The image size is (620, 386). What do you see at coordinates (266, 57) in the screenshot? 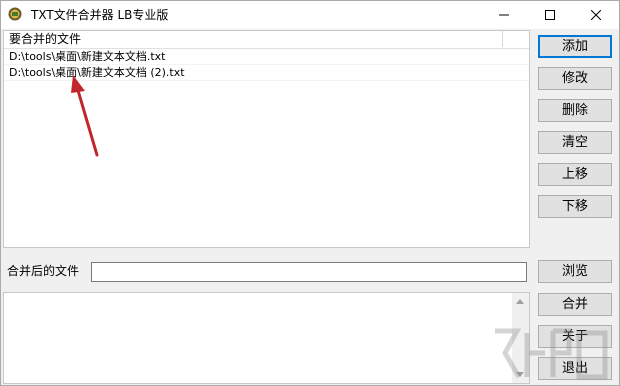
I see `list-item: D:\tools\桌面\新建文本文档.txt` at bounding box center [266, 57].